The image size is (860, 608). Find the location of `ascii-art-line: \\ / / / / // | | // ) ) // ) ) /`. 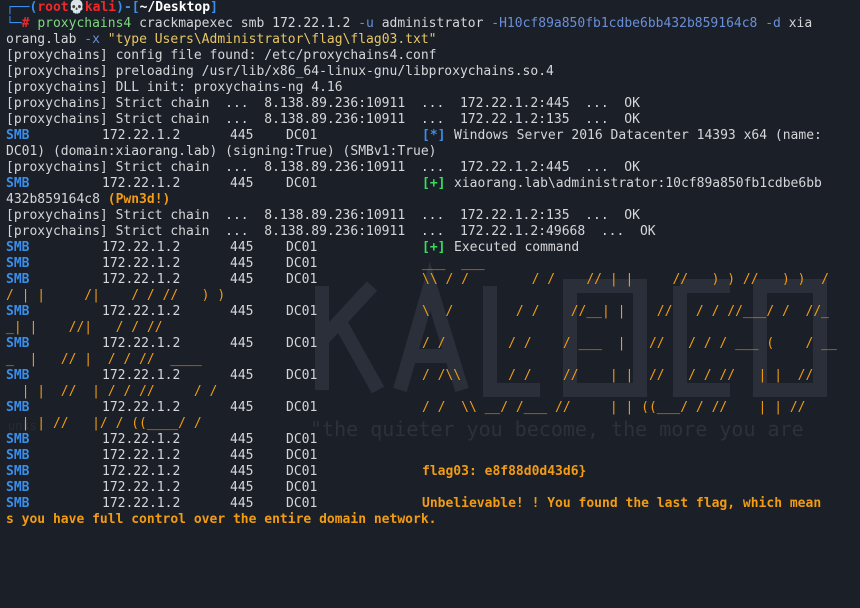

ascii-art-line: \\ / / / / // | | // ) ) // ) ) / is located at coordinates (625, 279).